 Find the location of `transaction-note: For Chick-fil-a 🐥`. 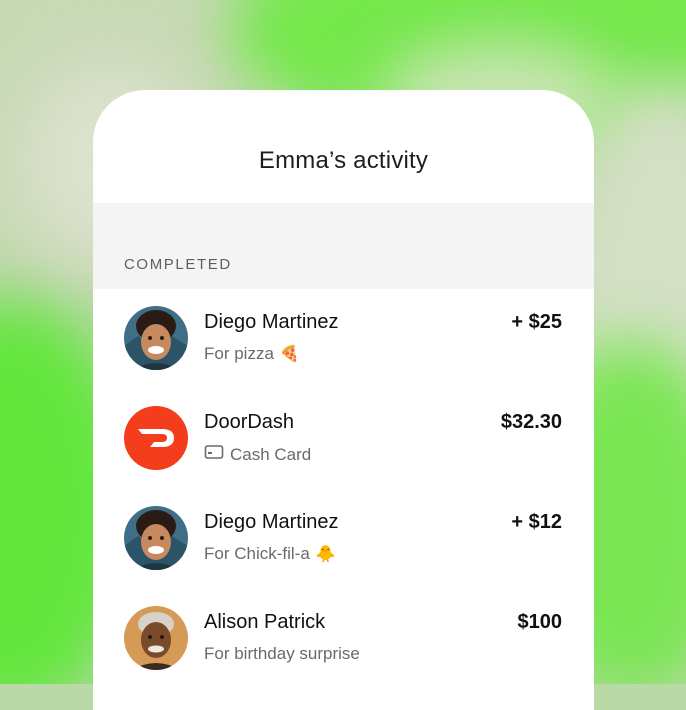

transaction-note: For Chick-fil-a 🐥 is located at coordinates (270, 553).